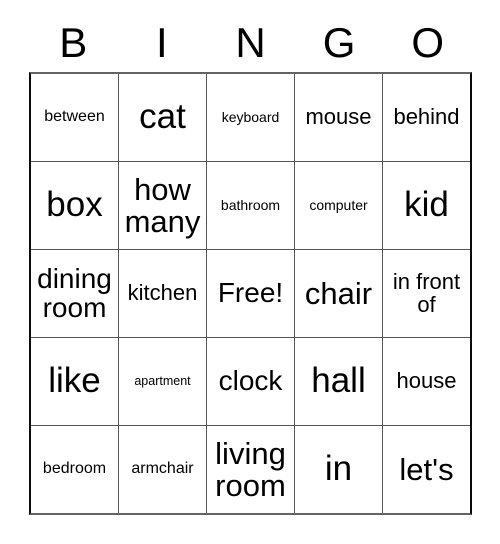 The image size is (500, 544). I want to click on bingo-cell-label: house, so click(426, 381).